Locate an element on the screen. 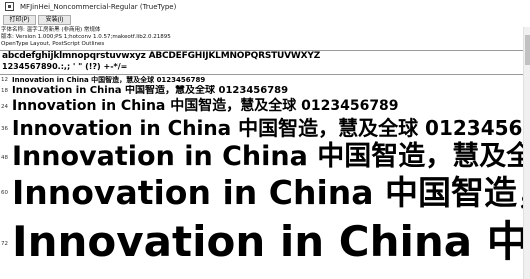 This screenshot has height=279, width=530. print-button: 打印(P) is located at coordinates (19, 20).